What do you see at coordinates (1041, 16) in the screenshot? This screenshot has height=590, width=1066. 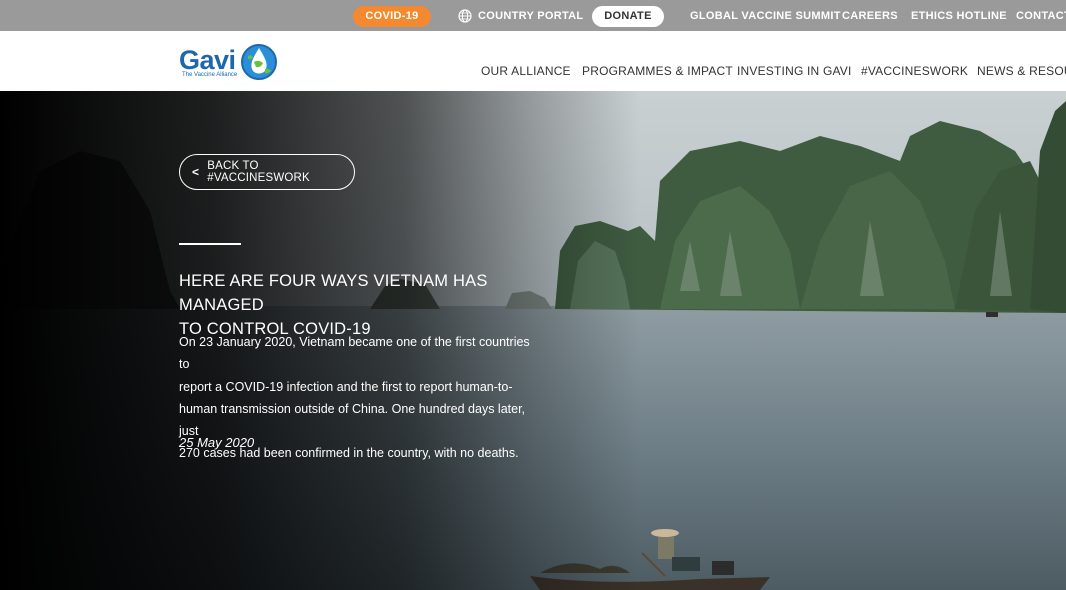 I see `contact-us-link: CONTACT U` at bounding box center [1041, 16].